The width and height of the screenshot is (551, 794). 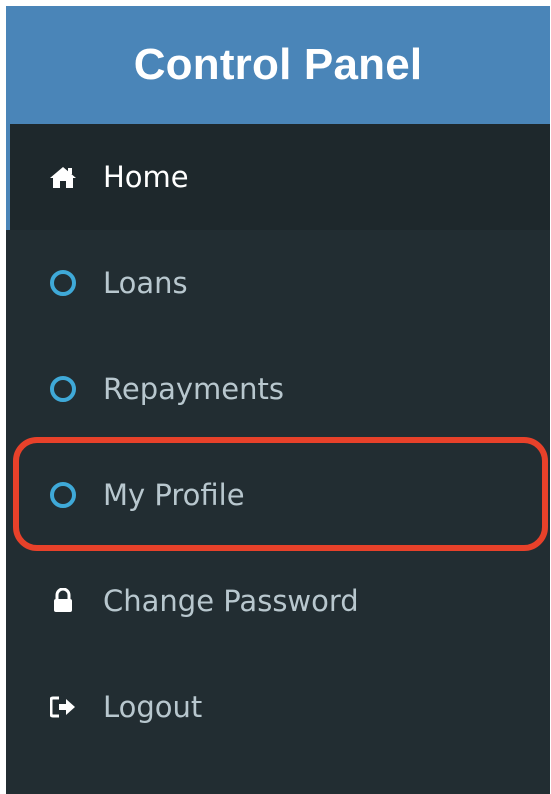 What do you see at coordinates (278, 495) in the screenshot?
I see `sidebar-item-my-profile: My Profile` at bounding box center [278, 495].